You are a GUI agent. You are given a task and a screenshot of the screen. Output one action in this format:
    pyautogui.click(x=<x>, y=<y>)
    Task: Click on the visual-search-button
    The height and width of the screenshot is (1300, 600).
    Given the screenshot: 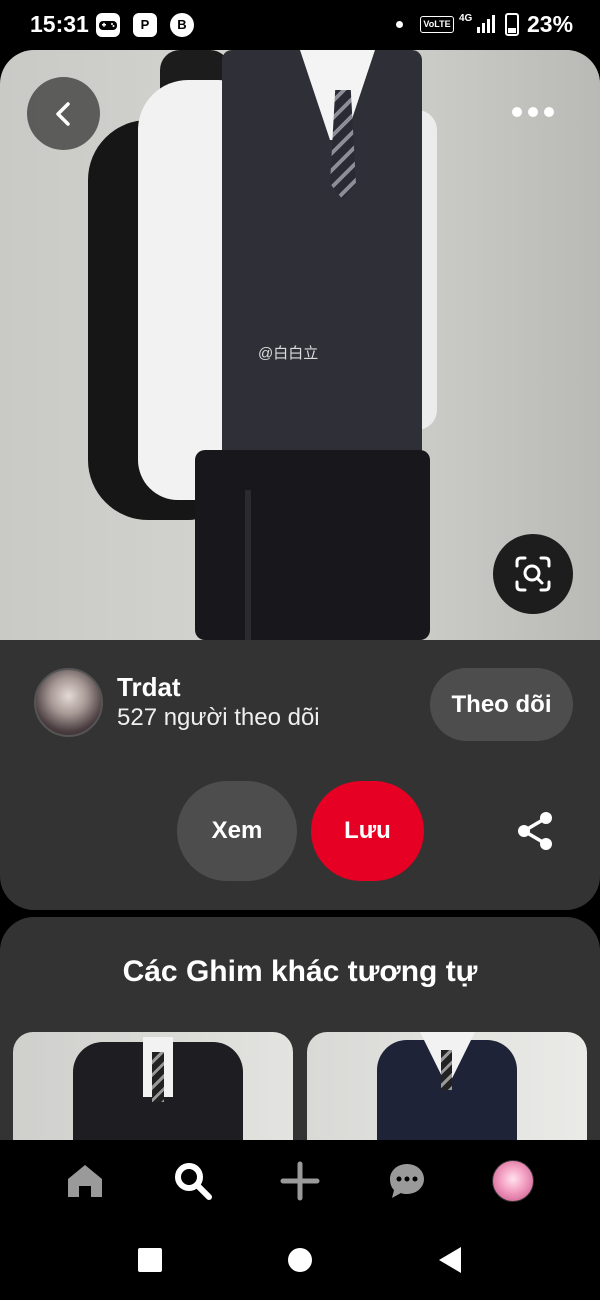 What is the action you would take?
    pyautogui.click(x=533, y=574)
    